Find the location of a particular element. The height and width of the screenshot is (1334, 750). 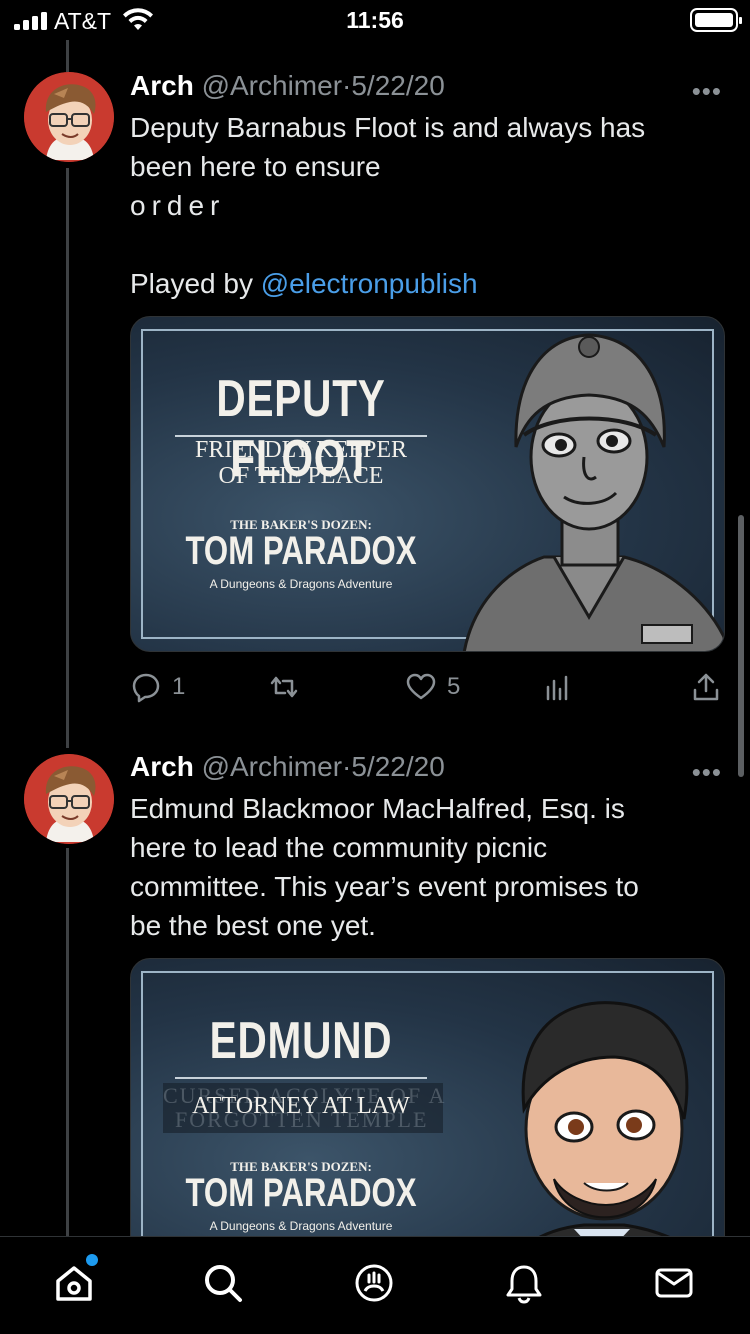

tweet-text-line: committee. This year’s event promises to is located at coordinates (384, 886).